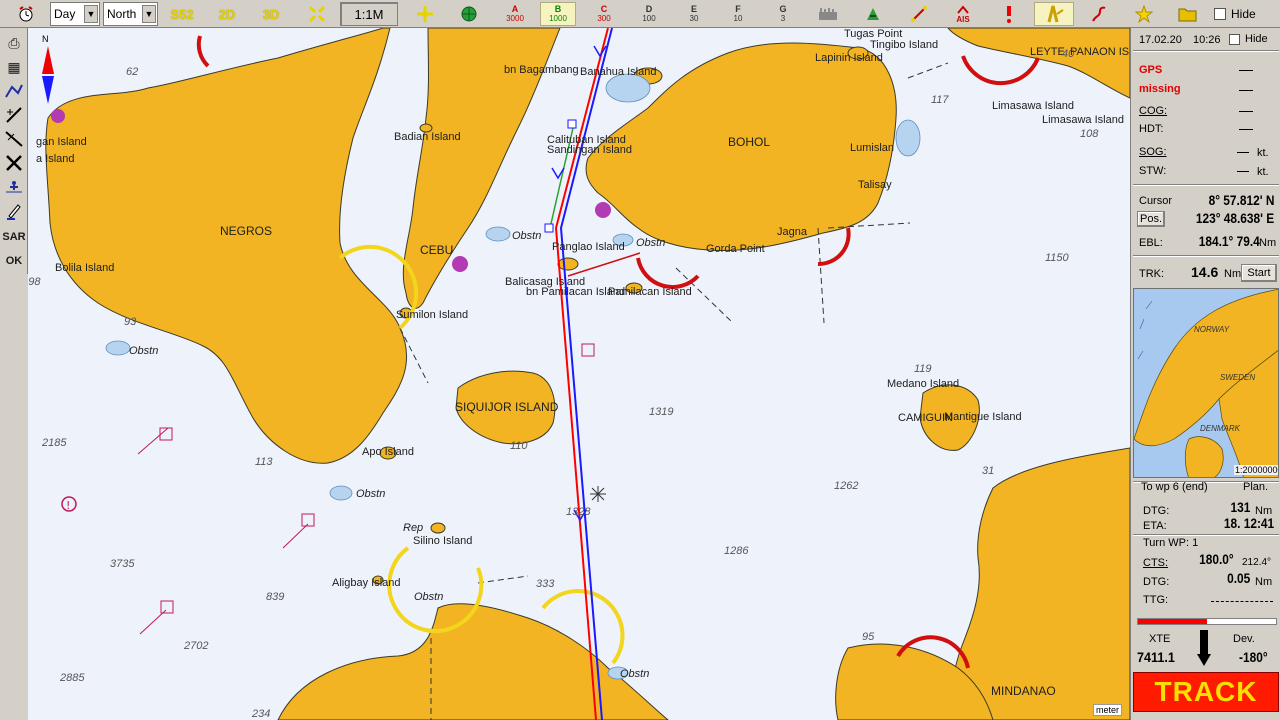 This screenshot has height=720, width=1280. Describe the element at coordinates (738, 14) in the screenshot. I see `layer-f-button: F 10` at that location.